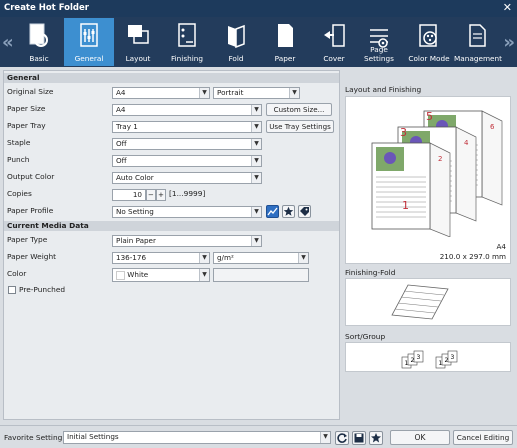 Image resolution: width=517 pixels, height=448 pixels. What do you see at coordinates (466, 143) in the screenshot?
I see `page-number: 4` at bounding box center [466, 143].